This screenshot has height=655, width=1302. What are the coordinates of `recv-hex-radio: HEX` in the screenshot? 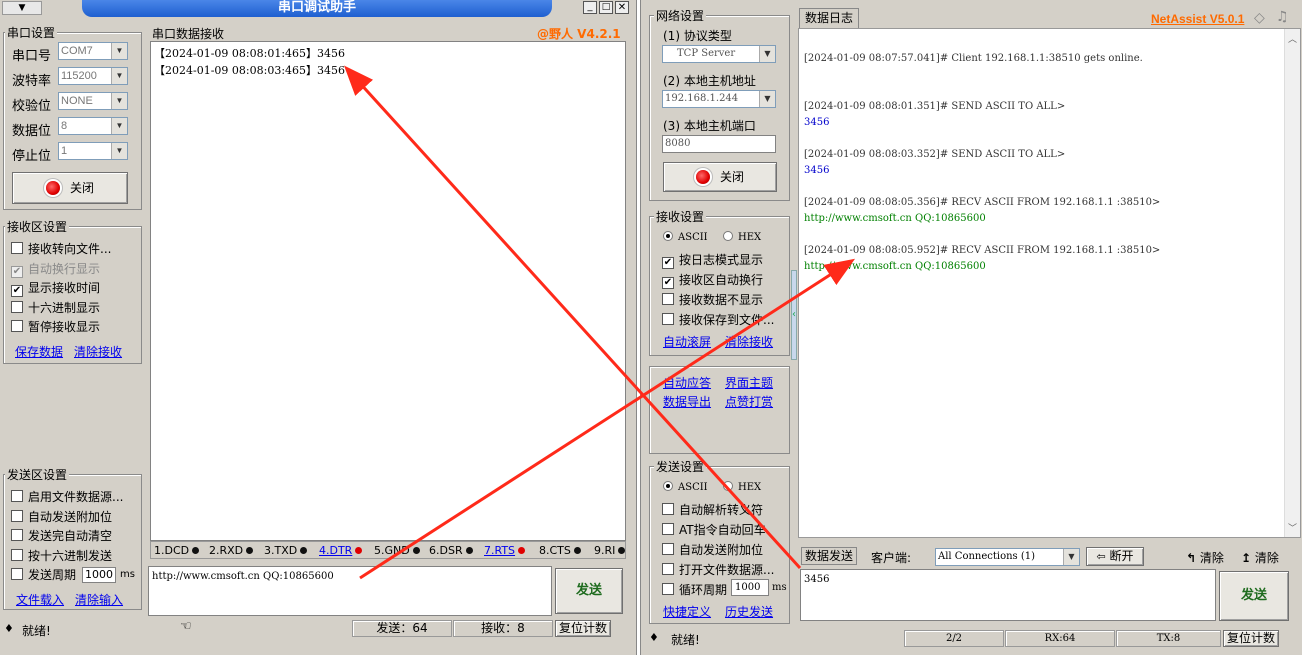 It's located at (742, 237).